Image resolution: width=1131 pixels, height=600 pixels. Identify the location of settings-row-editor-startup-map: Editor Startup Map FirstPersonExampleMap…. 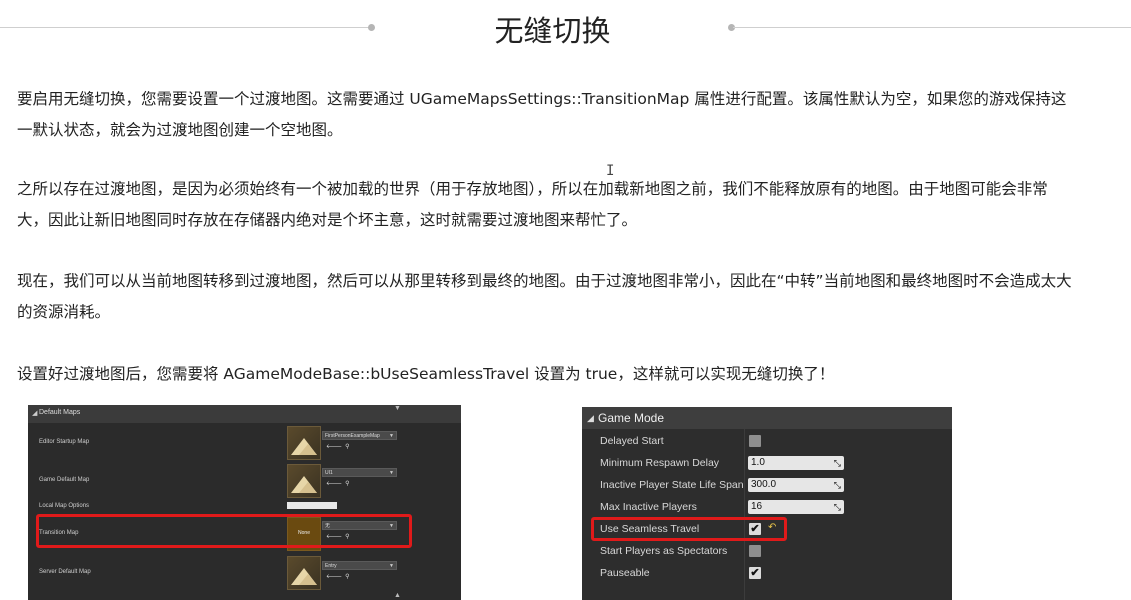
(244, 443).